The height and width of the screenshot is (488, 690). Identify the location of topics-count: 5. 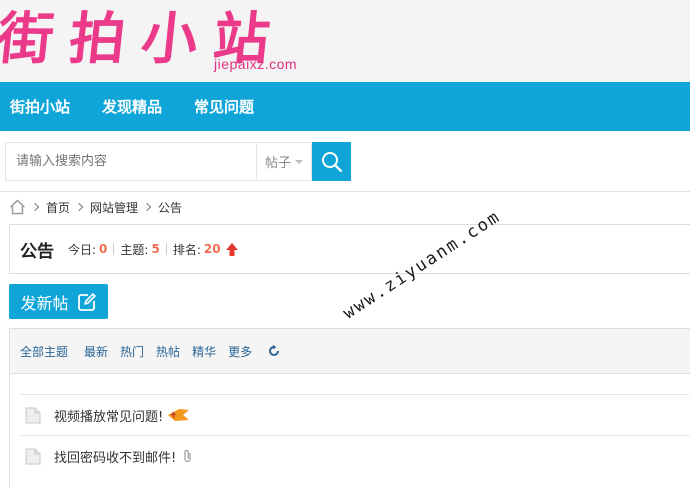
(155, 249).